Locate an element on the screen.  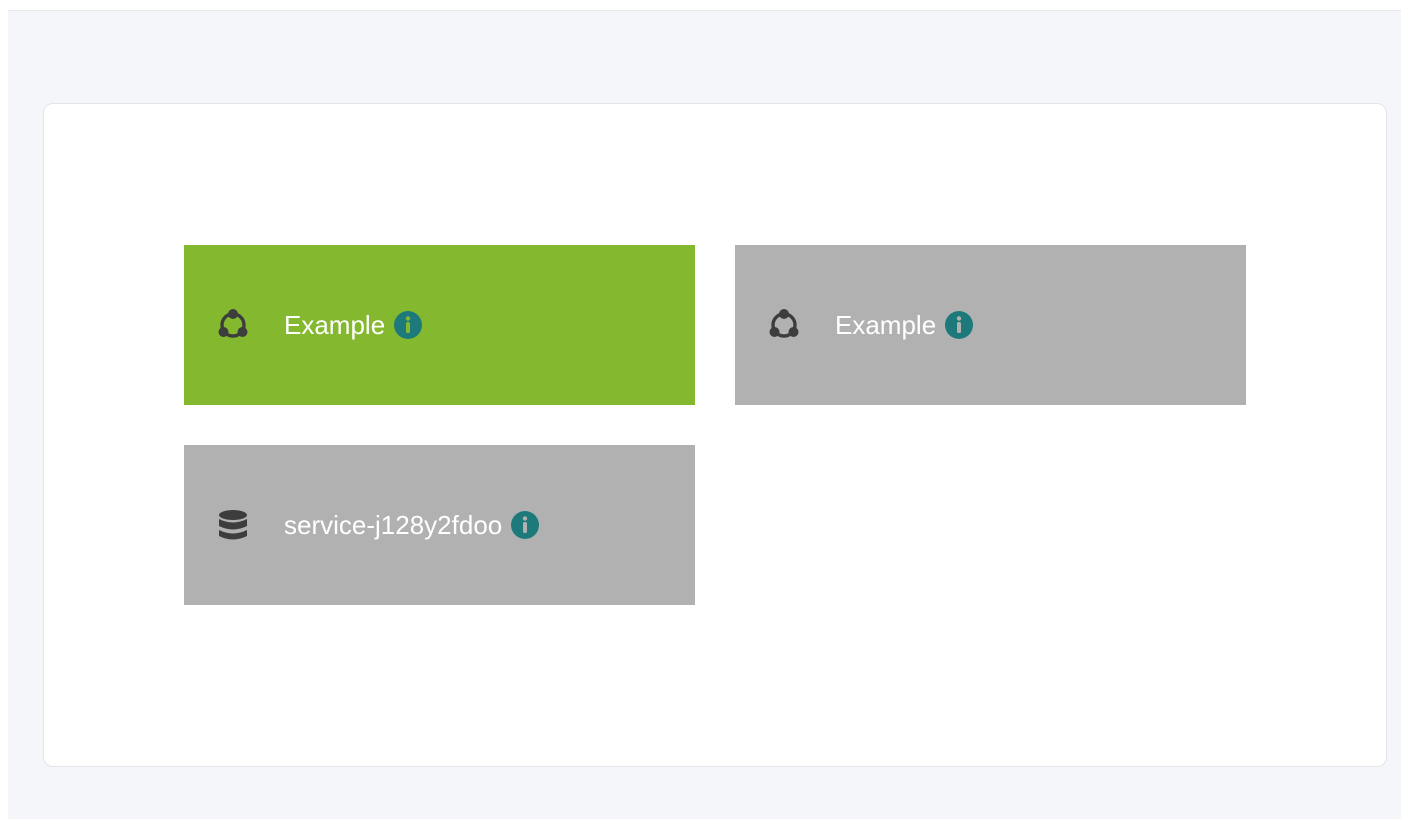
tile-example-active: Example is located at coordinates (439, 325).